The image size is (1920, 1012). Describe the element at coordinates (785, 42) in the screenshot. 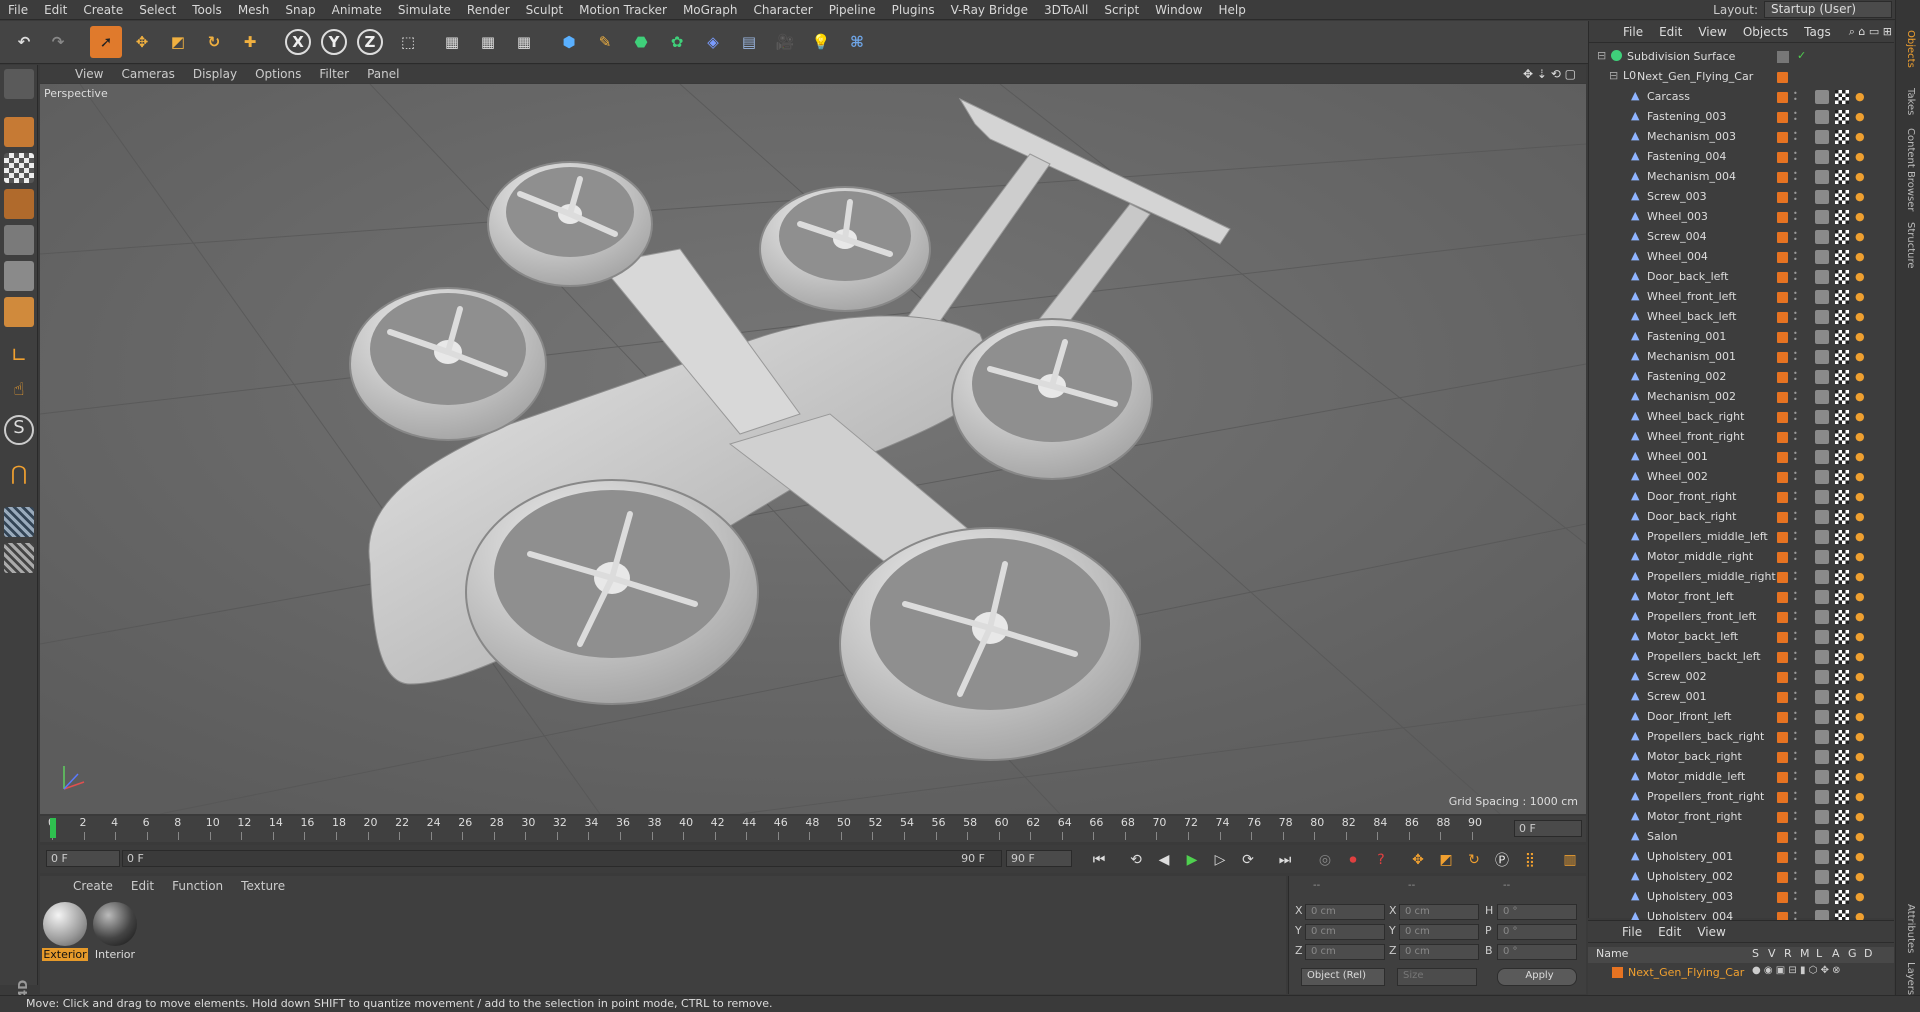

I see `camera-icon: 🎥` at that location.